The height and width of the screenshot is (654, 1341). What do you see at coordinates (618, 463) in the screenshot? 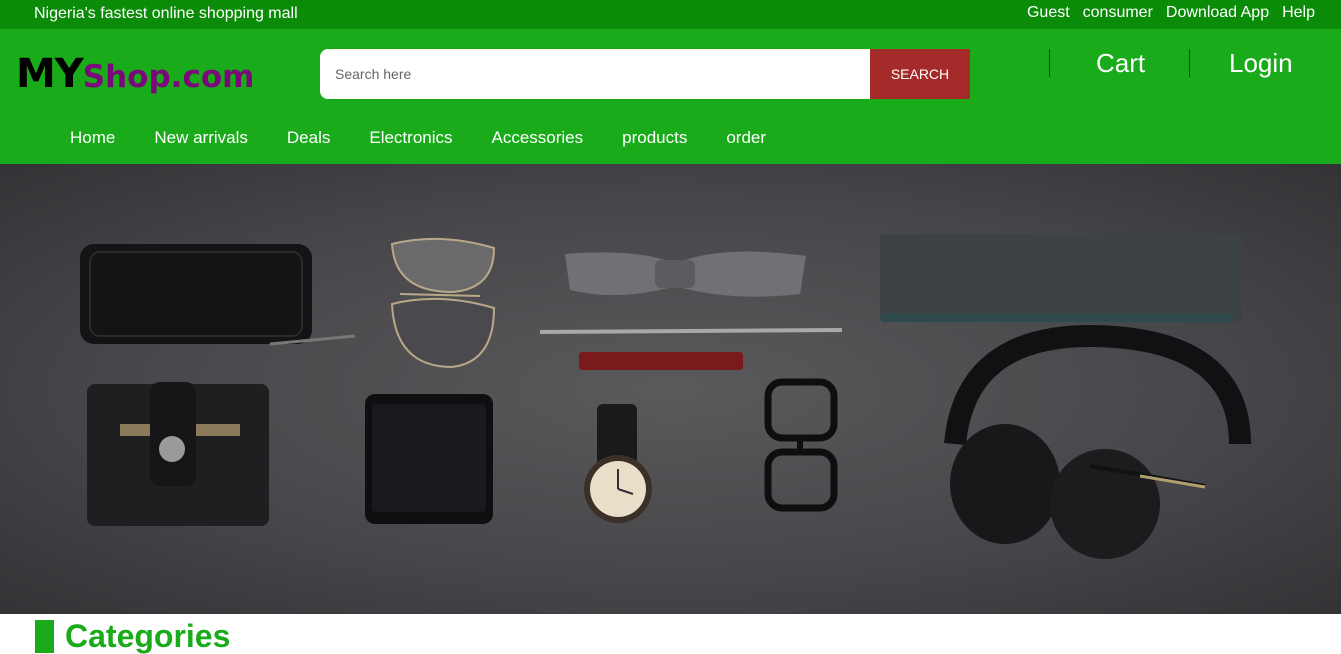
I see `watch-icon` at bounding box center [618, 463].